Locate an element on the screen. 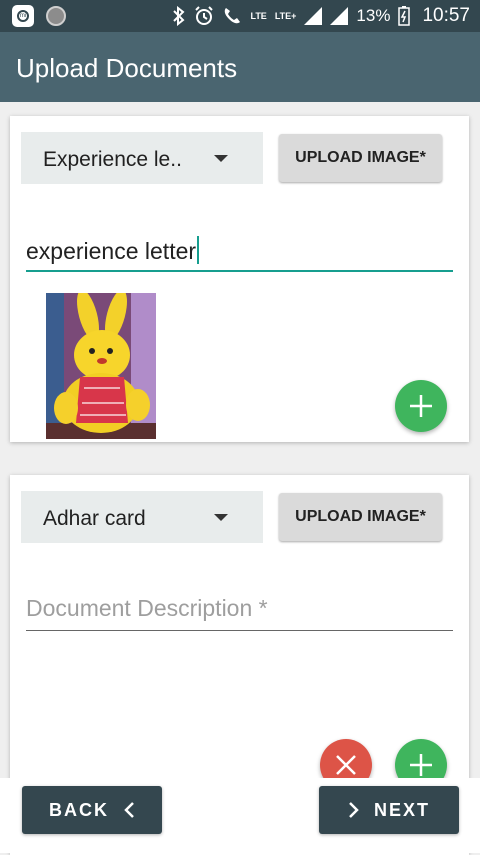  document-type-dropdown: Experience le.. is located at coordinates (142, 158).